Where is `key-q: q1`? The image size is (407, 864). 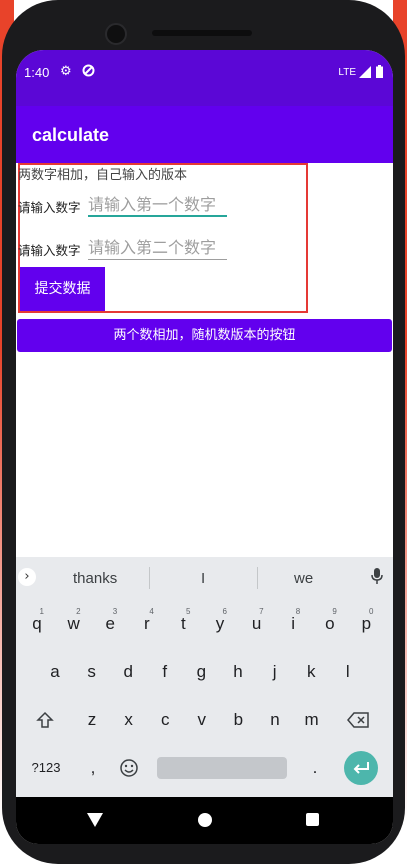 key-q: q1 is located at coordinates (37, 624).